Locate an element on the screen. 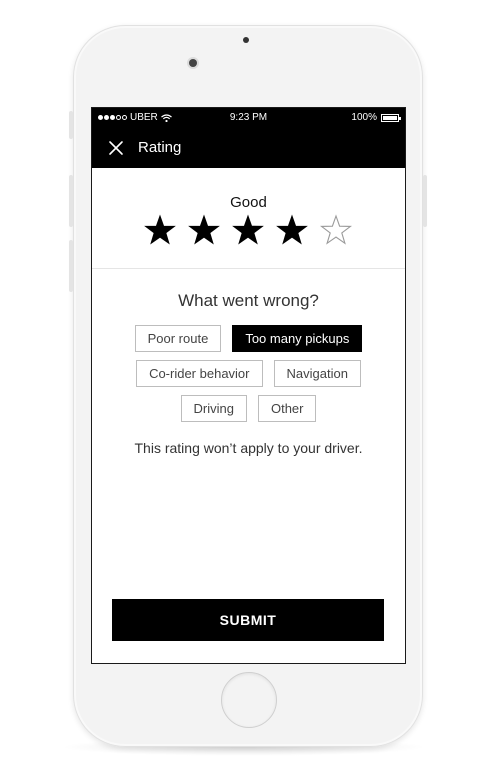  divider is located at coordinates (248, 268).